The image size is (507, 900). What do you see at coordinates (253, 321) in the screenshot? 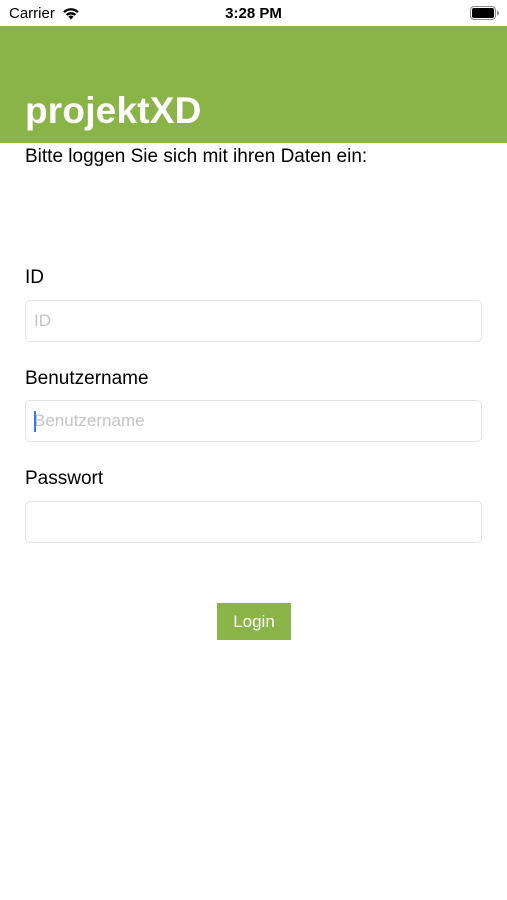
I see `id-input` at bounding box center [253, 321].